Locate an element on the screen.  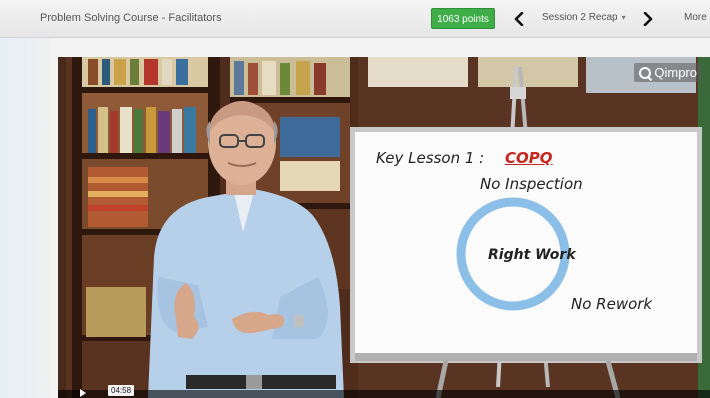
play-icon is located at coordinates (83, 393).